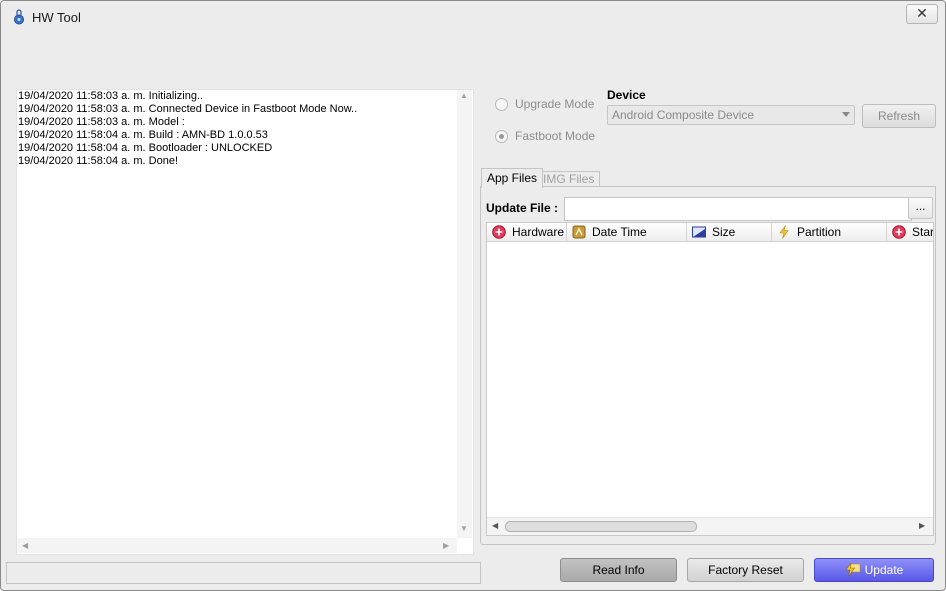 The height and width of the screenshot is (591, 946). Describe the element at coordinates (923, 232) in the screenshot. I see `column-label: Star` at that location.